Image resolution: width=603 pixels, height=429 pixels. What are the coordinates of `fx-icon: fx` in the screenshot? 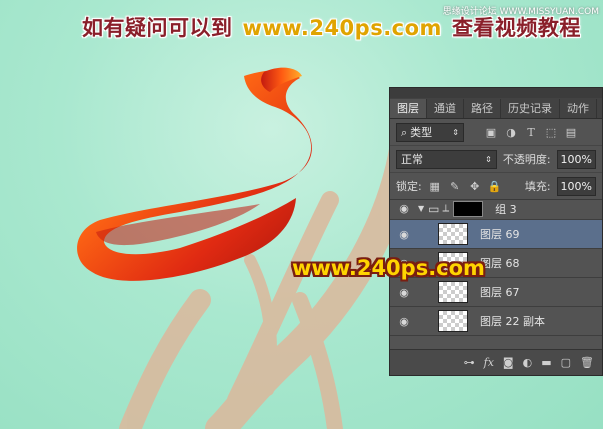 It's located at (489, 362).